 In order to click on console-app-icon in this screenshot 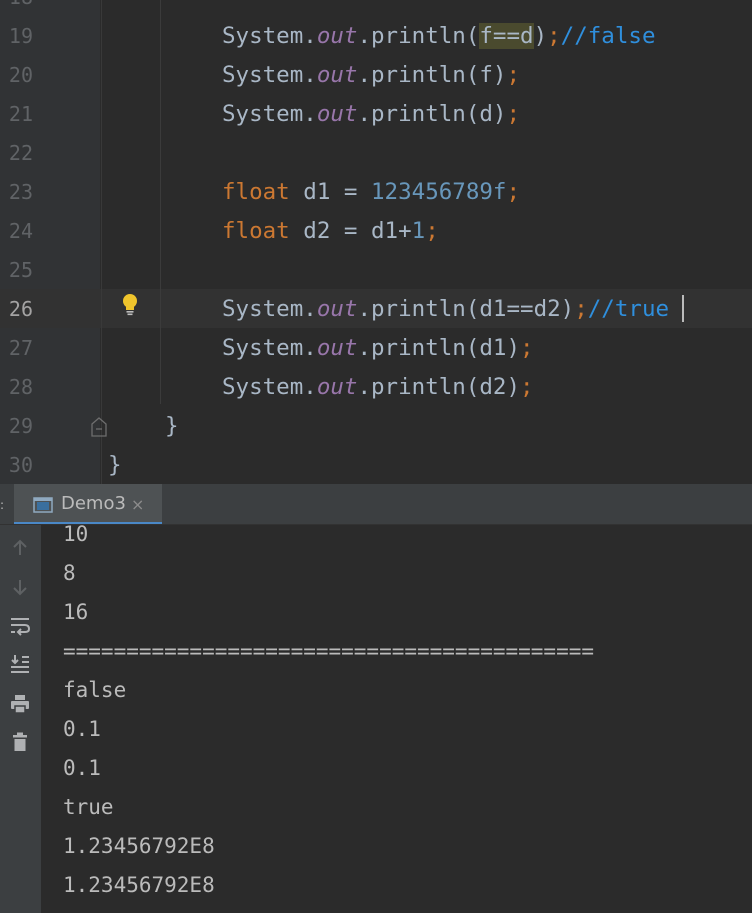, I will do `click(43, 505)`.